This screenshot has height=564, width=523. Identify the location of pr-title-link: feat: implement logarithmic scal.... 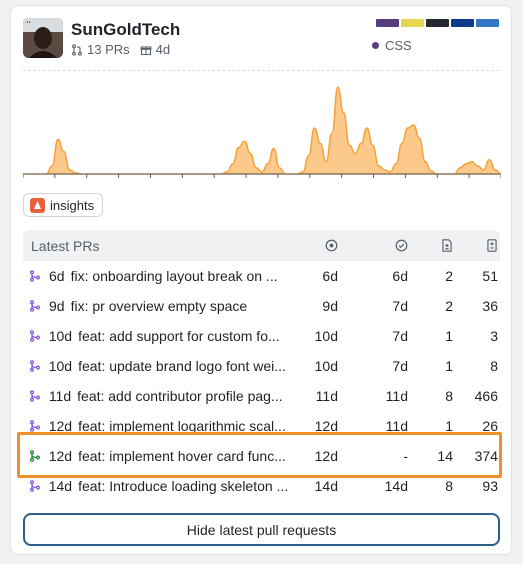
(190, 426).